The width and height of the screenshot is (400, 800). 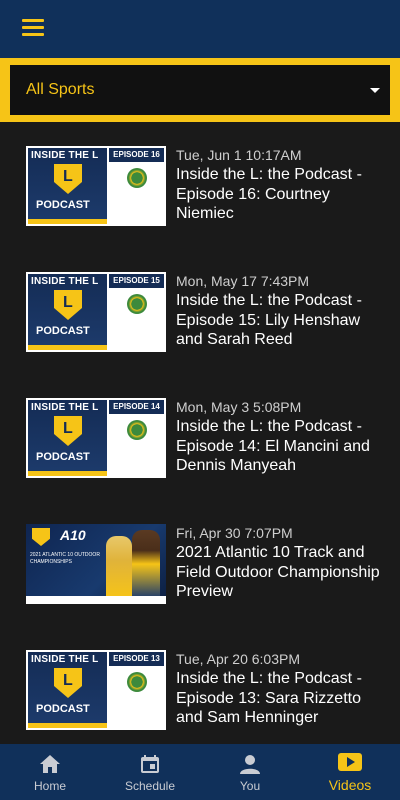 I want to click on sport-filter-bar: All Sports, so click(x=200, y=90).